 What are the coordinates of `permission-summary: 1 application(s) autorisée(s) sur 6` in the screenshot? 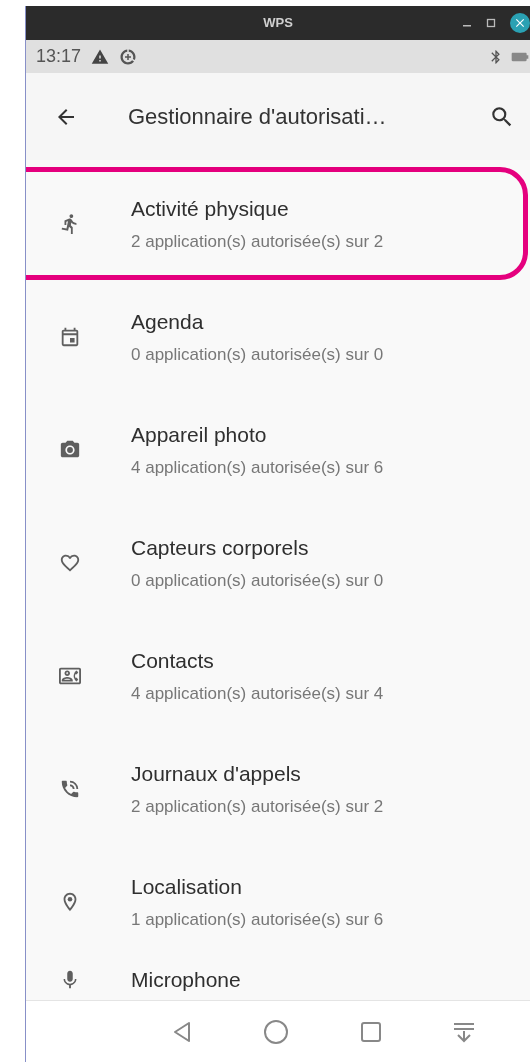 It's located at (257, 919).